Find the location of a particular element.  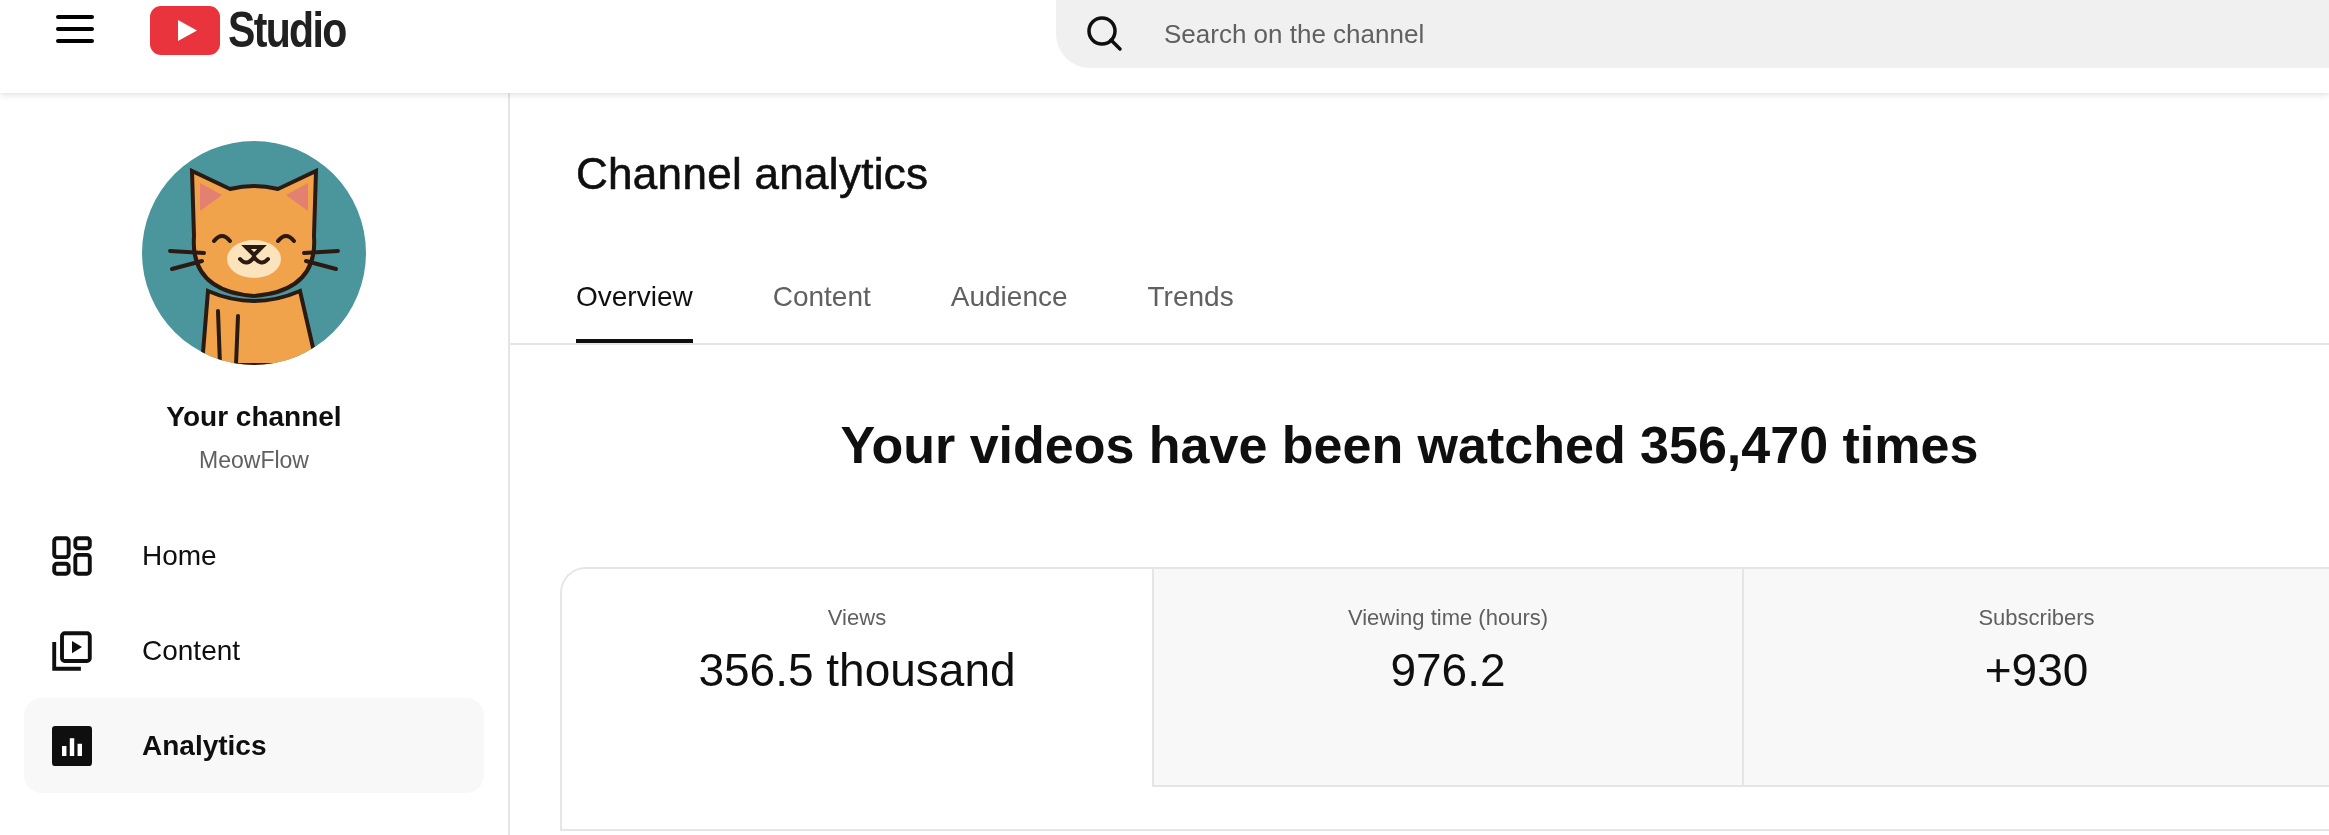

dashboard-icon is located at coordinates (72, 555).